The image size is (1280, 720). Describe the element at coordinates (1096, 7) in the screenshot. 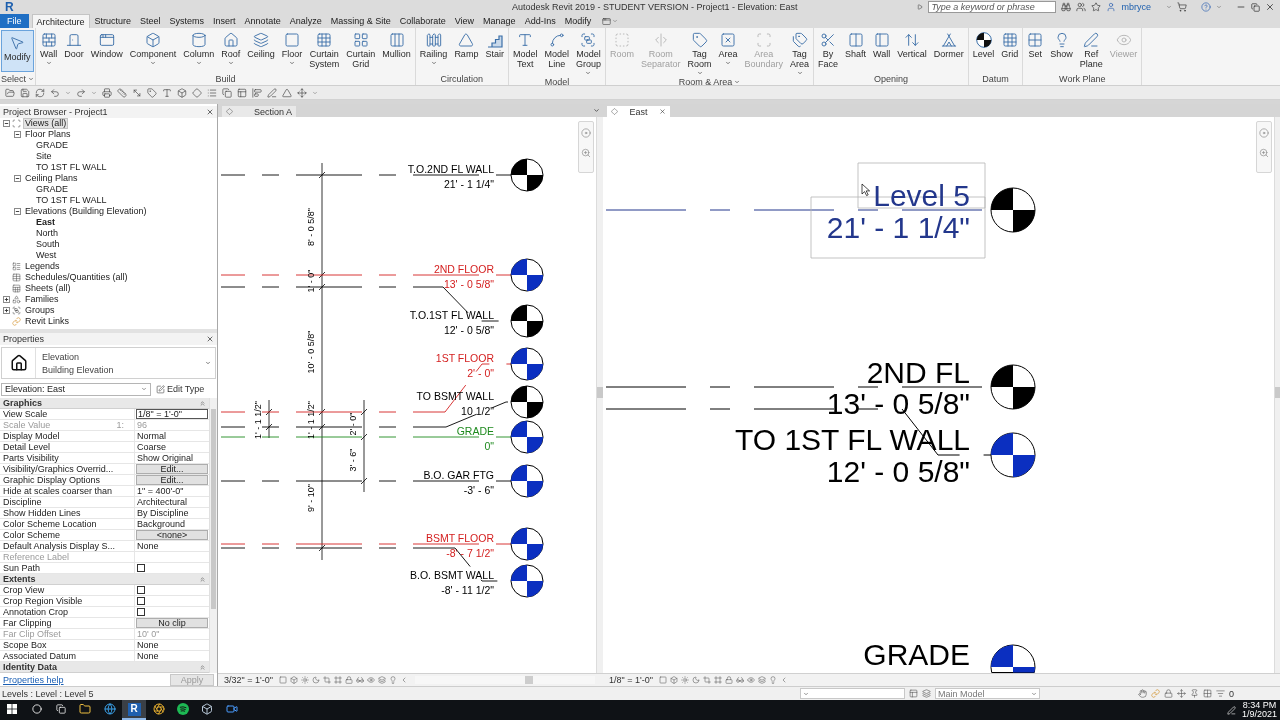

I see `star-icon` at that location.